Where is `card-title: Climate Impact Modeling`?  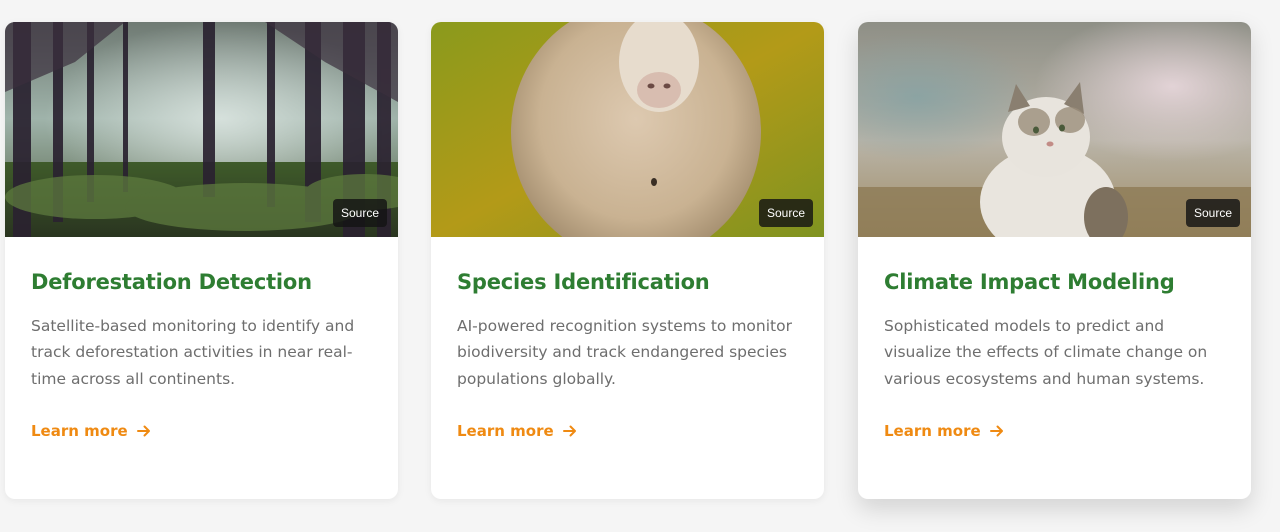 card-title: Climate Impact Modeling is located at coordinates (1029, 282).